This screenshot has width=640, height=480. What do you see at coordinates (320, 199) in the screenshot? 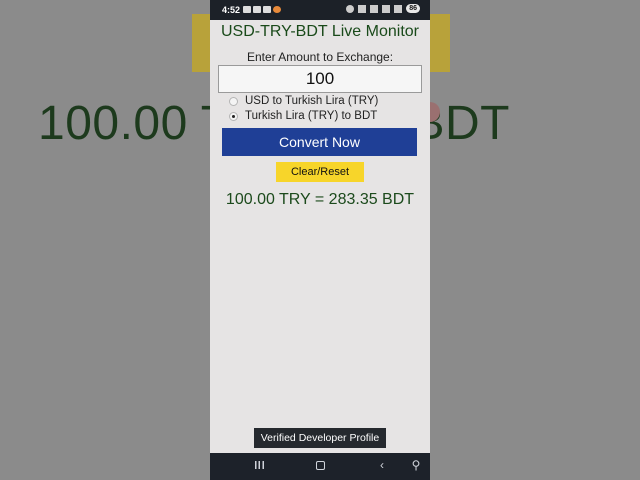
I see `conversion-result: 100.00 TRY = 283.35 BDT` at bounding box center [320, 199].